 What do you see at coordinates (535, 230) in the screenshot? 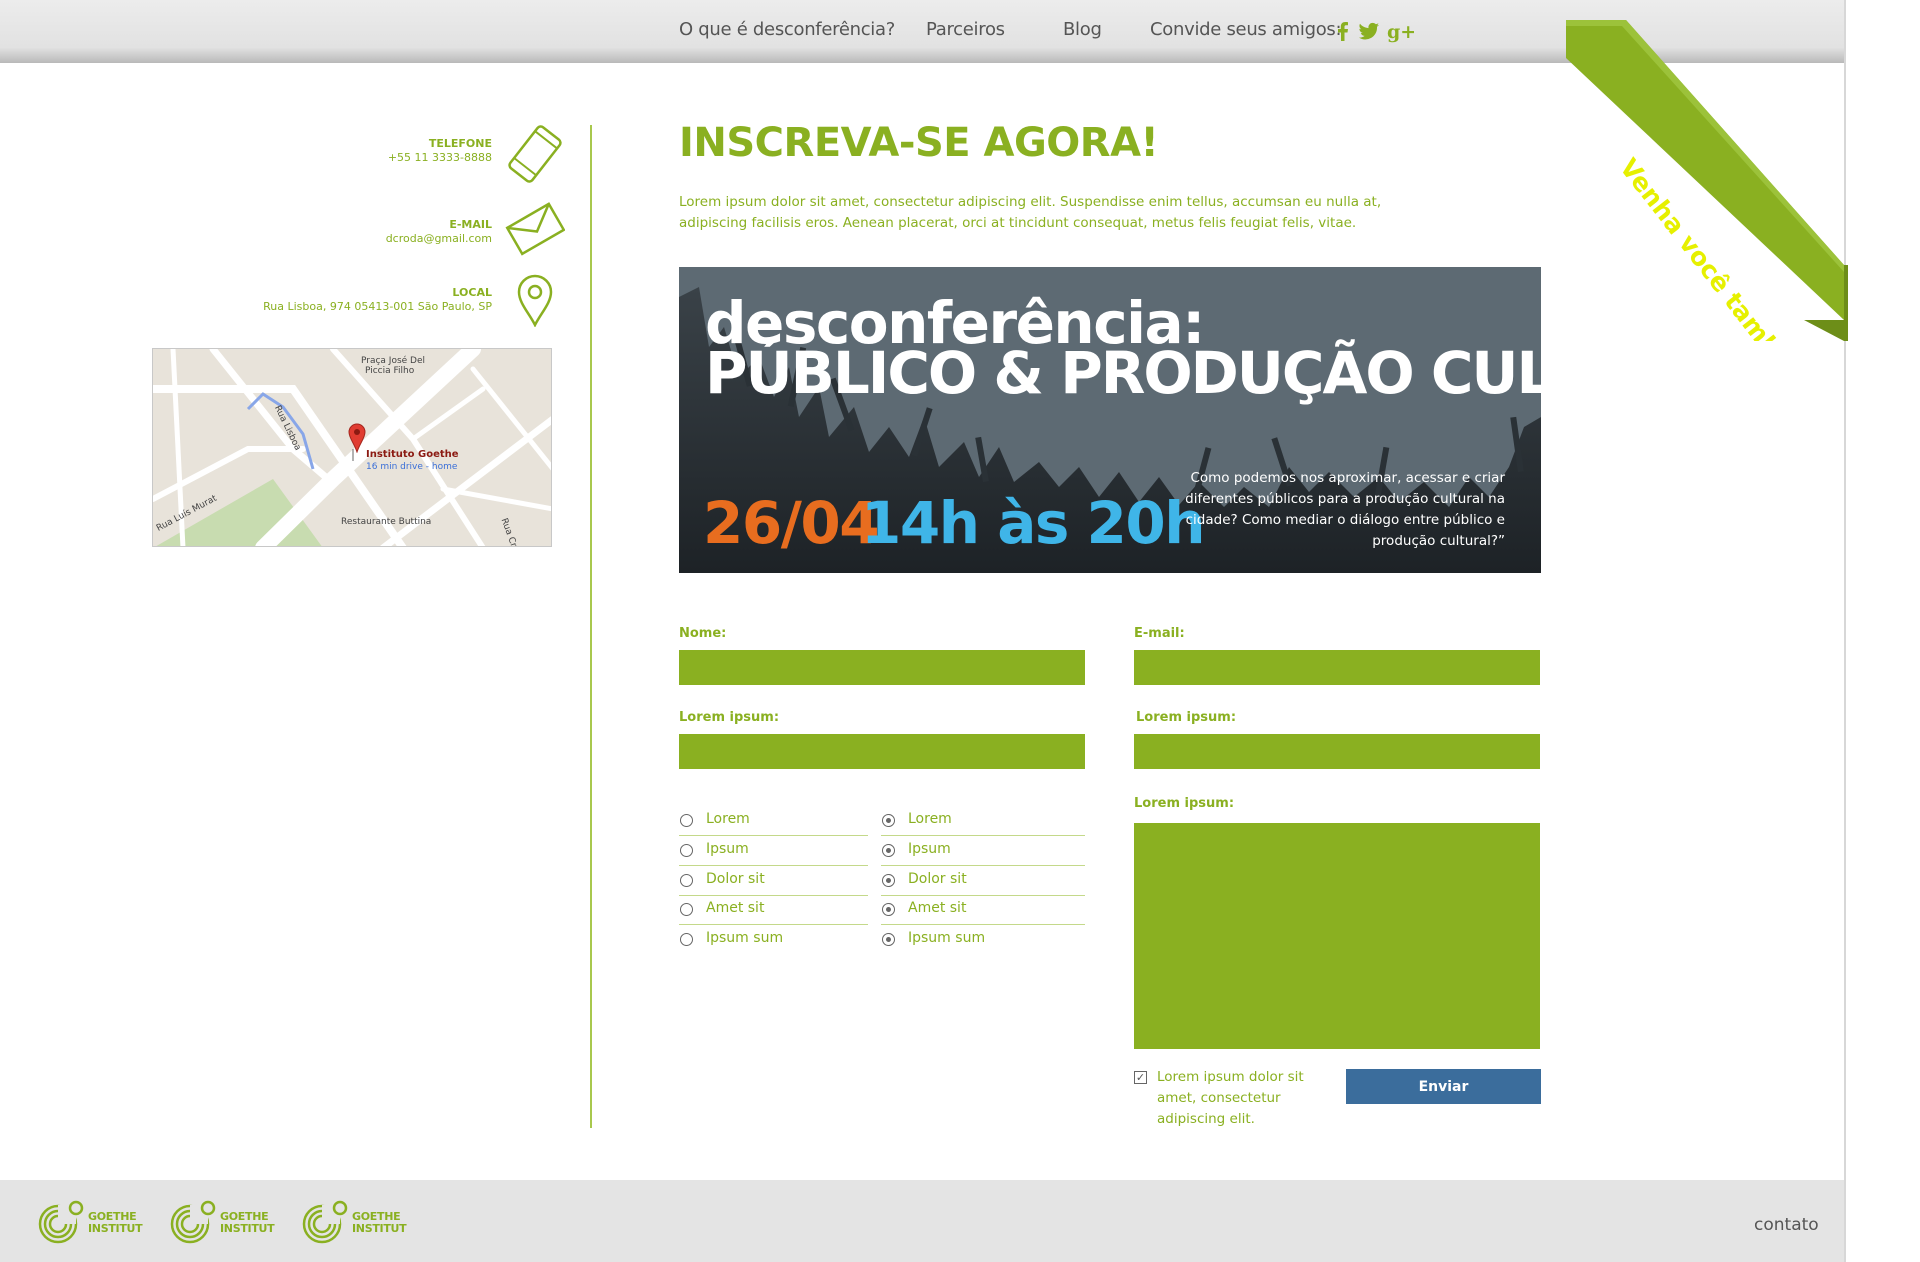
I see `mail-icon` at bounding box center [535, 230].